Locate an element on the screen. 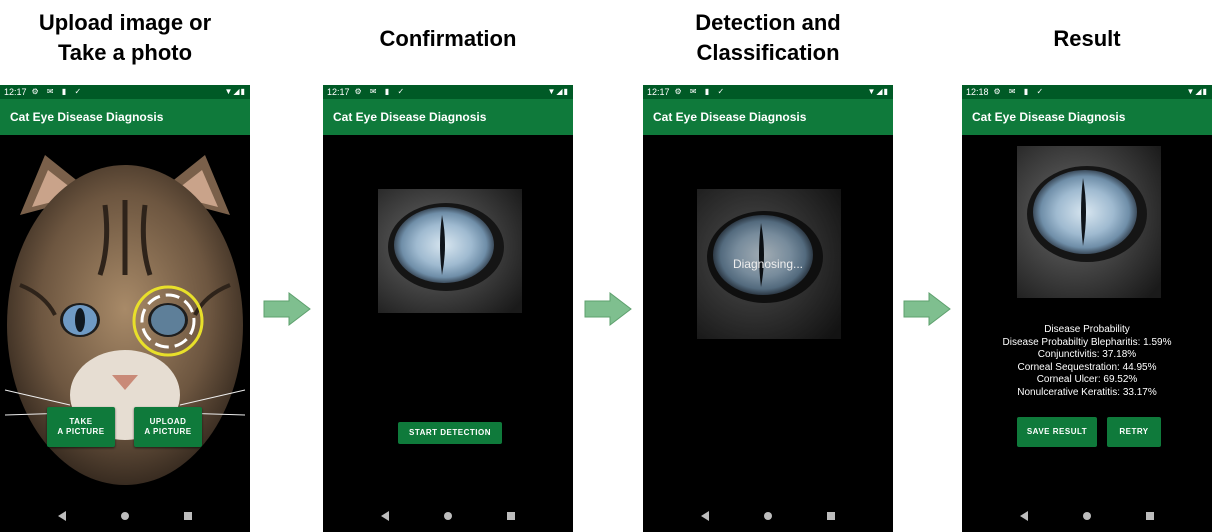  result-line: Nonulcerative Keratitis: 33.17% is located at coordinates (1087, 392).